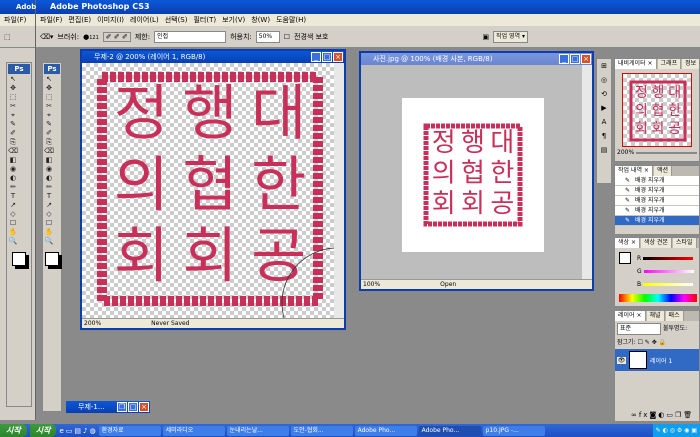  What do you see at coordinates (670, 415) in the screenshot?
I see `folder-icon: ▭` at bounding box center [670, 415].